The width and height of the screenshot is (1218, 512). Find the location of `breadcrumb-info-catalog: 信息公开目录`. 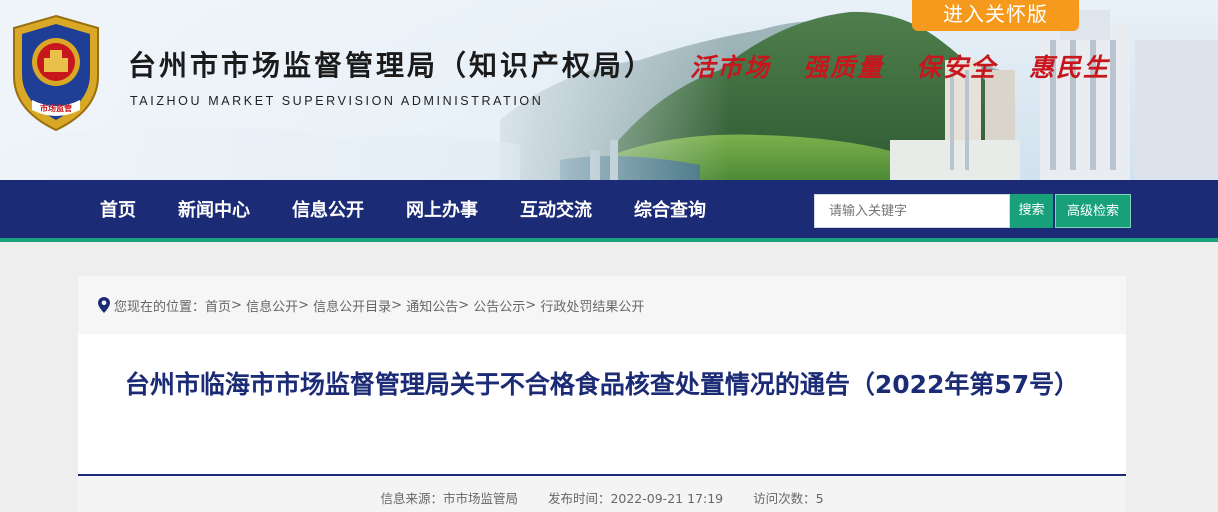

breadcrumb-info-catalog: 信息公开目录 is located at coordinates (352, 305).